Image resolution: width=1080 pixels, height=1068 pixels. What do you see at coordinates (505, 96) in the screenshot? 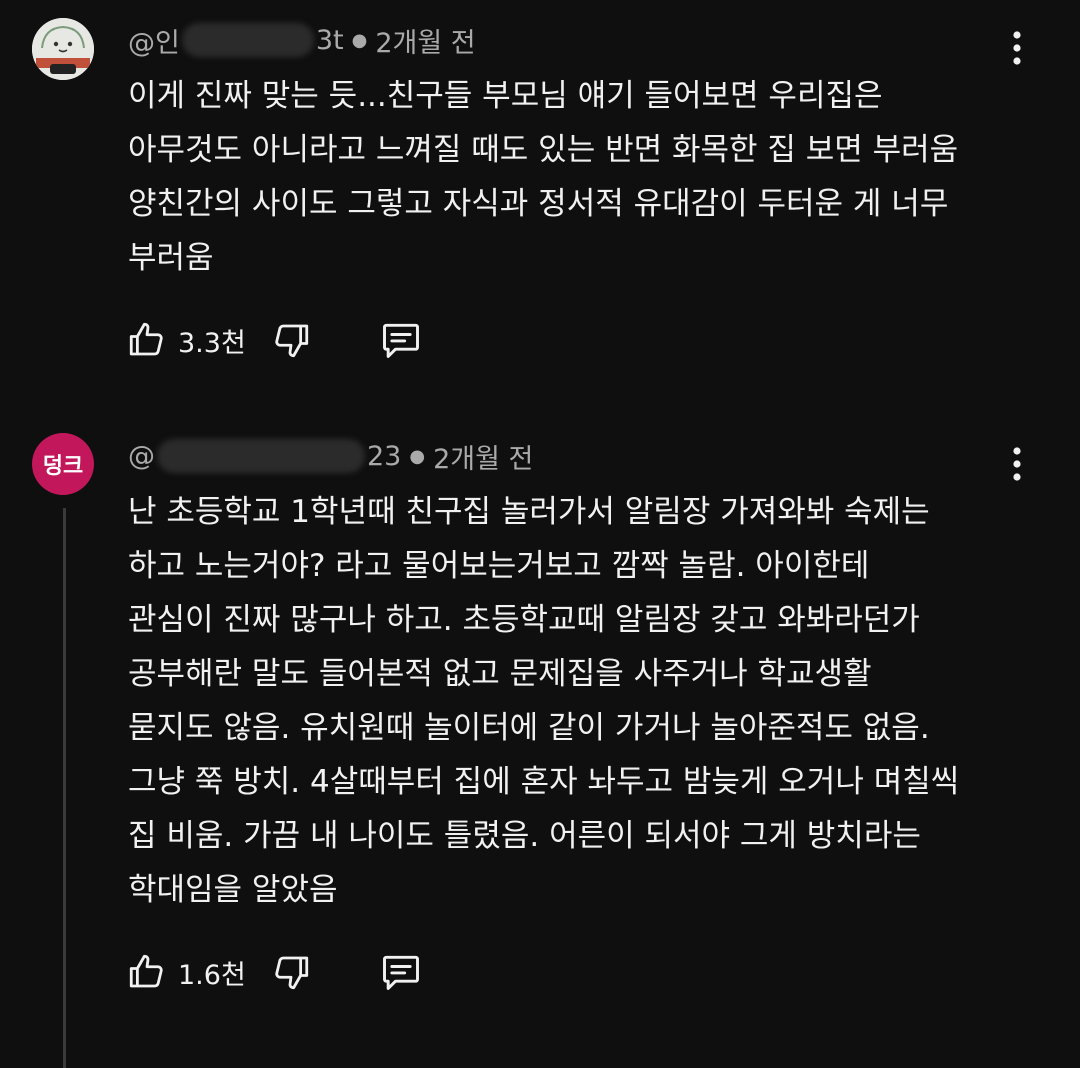
I see `comment-line: 이게 진짜 맞는 듯...친구들 부모님 얘기 들어보면 우리집은` at bounding box center [505, 96].